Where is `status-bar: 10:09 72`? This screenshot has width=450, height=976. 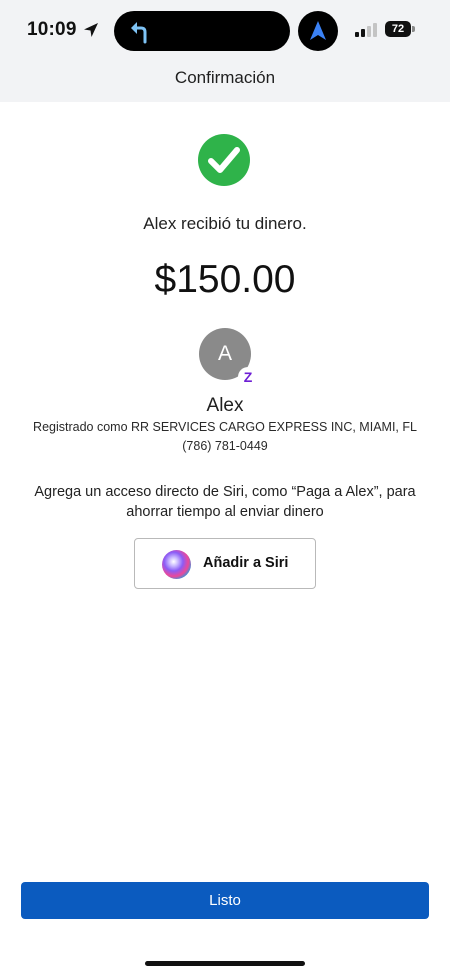
status-bar: 10:09 72 is located at coordinates (225, 30).